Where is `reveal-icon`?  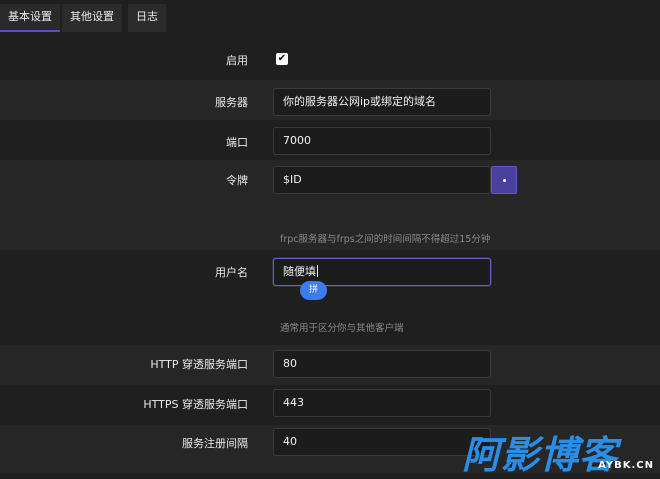
reveal-icon is located at coordinates (504, 180).